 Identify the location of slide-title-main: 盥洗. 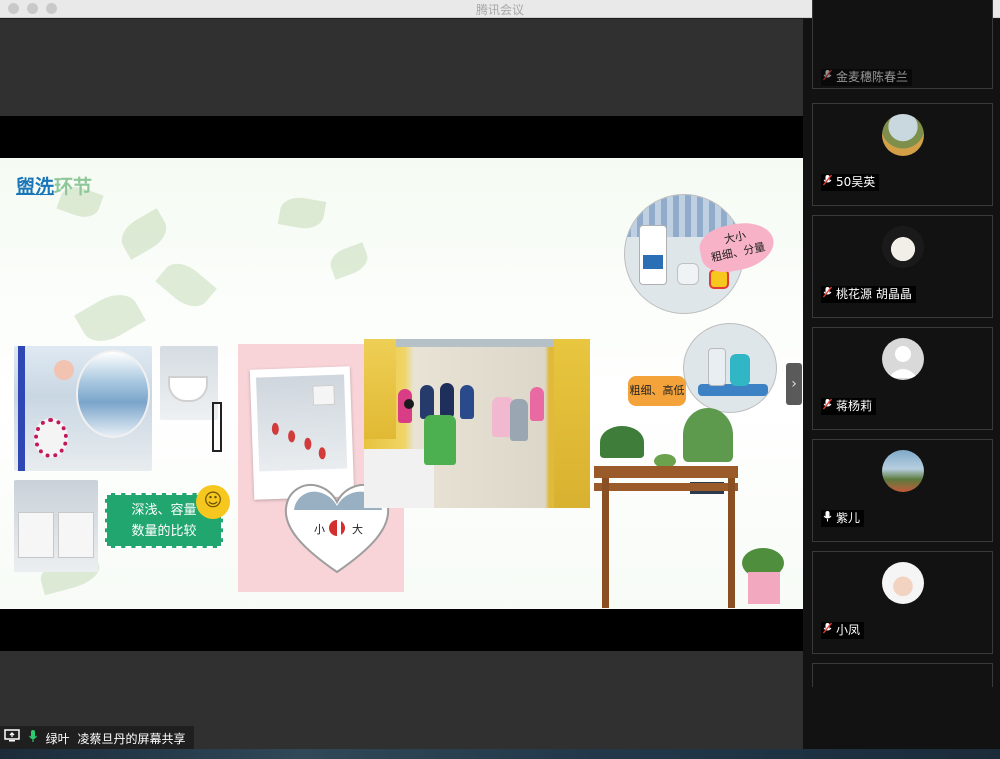
(35, 187).